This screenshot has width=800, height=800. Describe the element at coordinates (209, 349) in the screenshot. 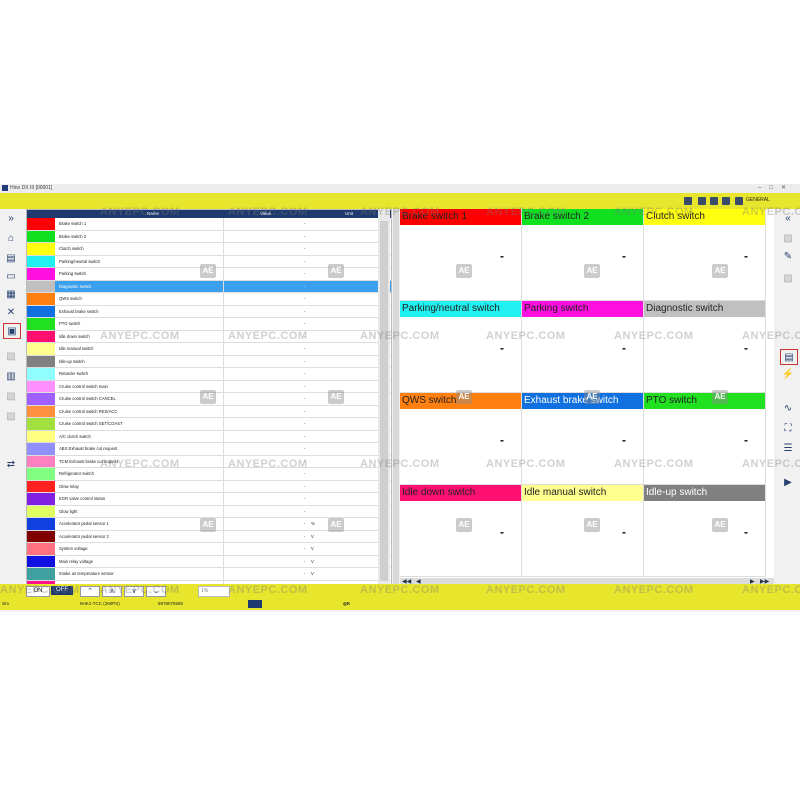

I see `table-row: Idle manual switch -` at that location.